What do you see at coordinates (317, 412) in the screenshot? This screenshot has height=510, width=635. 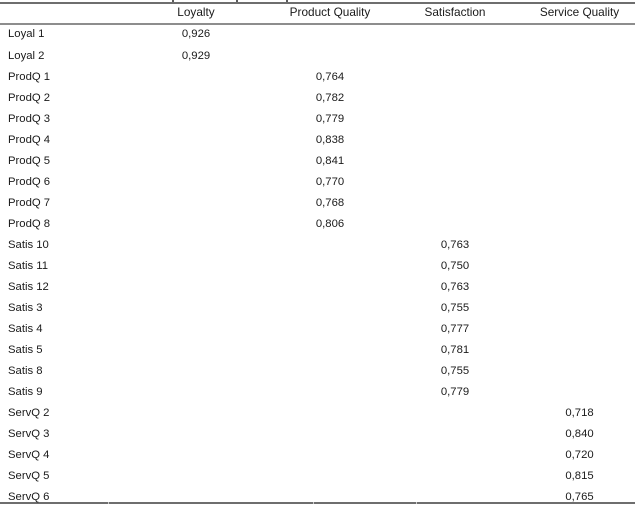 I see `table-row: ServQ 2 0,718` at bounding box center [317, 412].